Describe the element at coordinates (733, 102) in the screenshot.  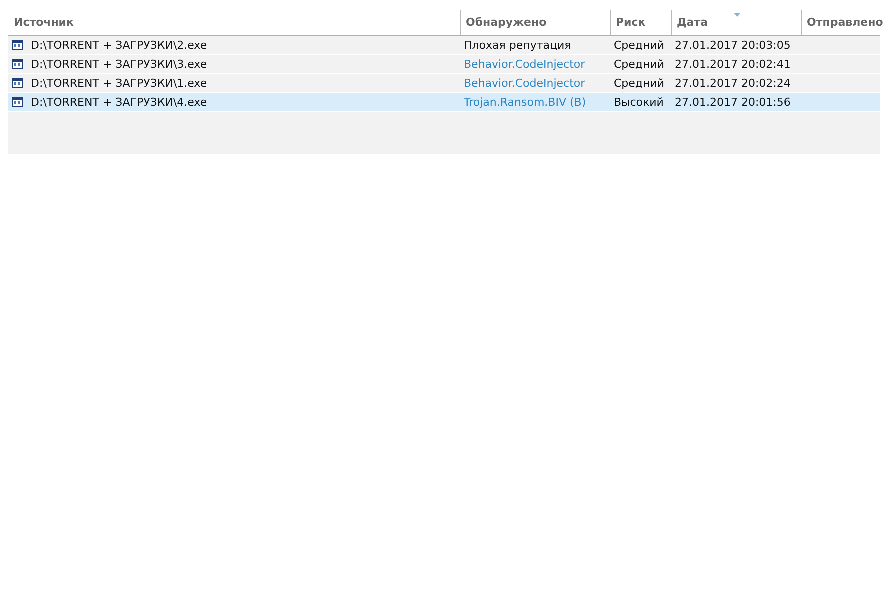
I see `table-cell: 27.01.2017 20:01:56` at that location.